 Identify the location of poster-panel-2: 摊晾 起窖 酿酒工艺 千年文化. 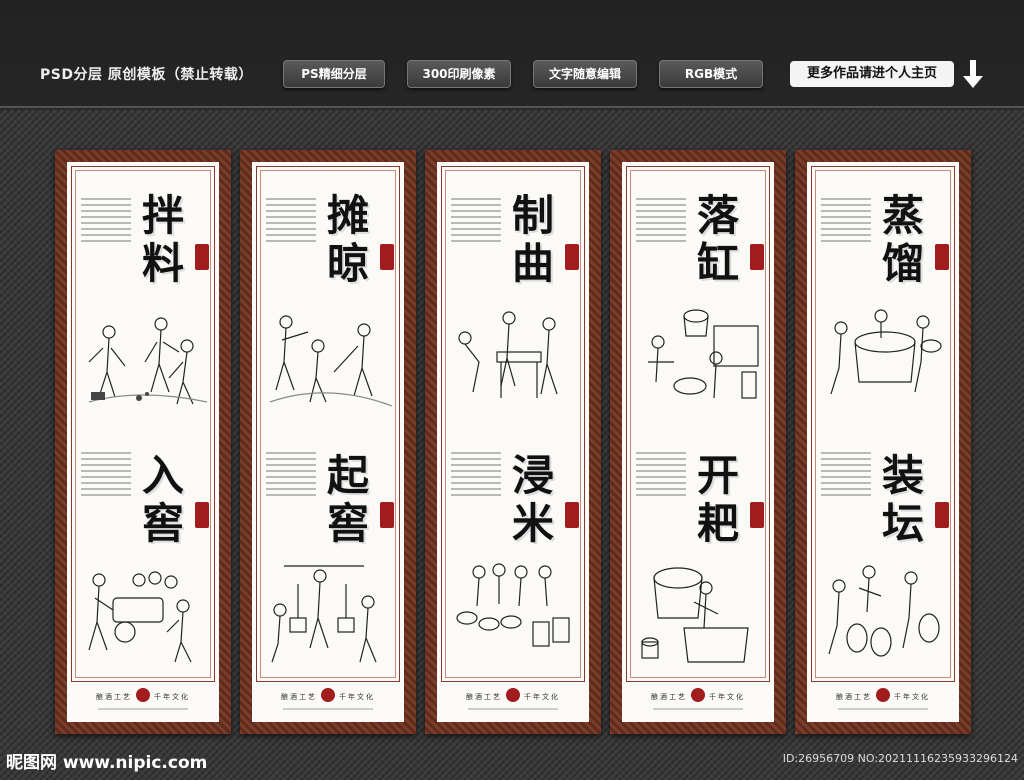
(328, 442).